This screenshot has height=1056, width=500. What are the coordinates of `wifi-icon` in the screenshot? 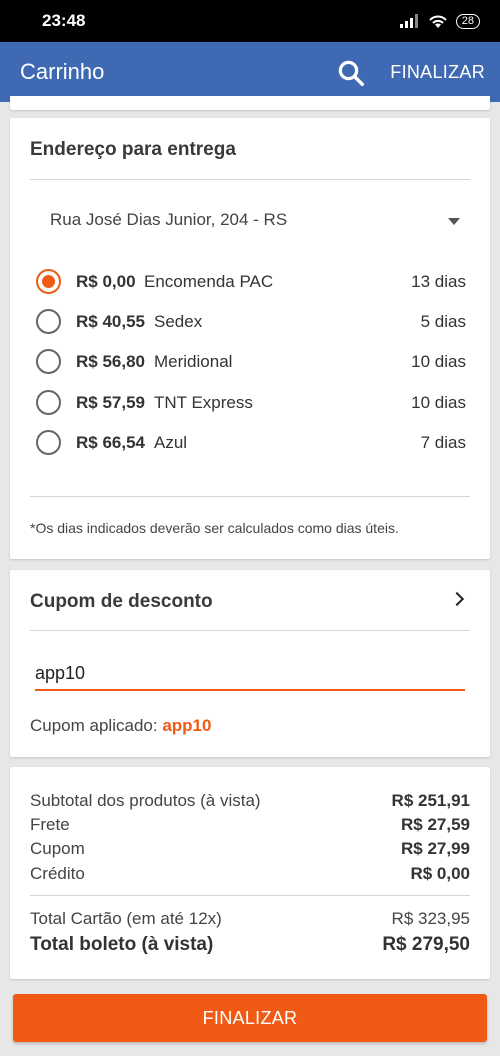 It's located at (438, 21).